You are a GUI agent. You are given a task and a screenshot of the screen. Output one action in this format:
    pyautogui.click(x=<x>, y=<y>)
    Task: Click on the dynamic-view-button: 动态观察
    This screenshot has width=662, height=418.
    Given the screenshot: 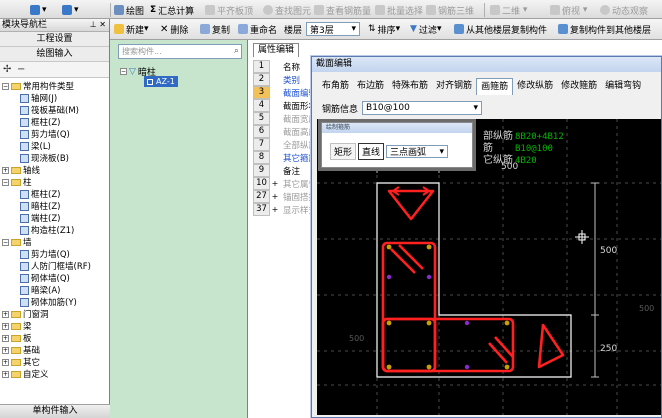 What is the action you would take?
    pyautogui.click(x=624, y=10)
    